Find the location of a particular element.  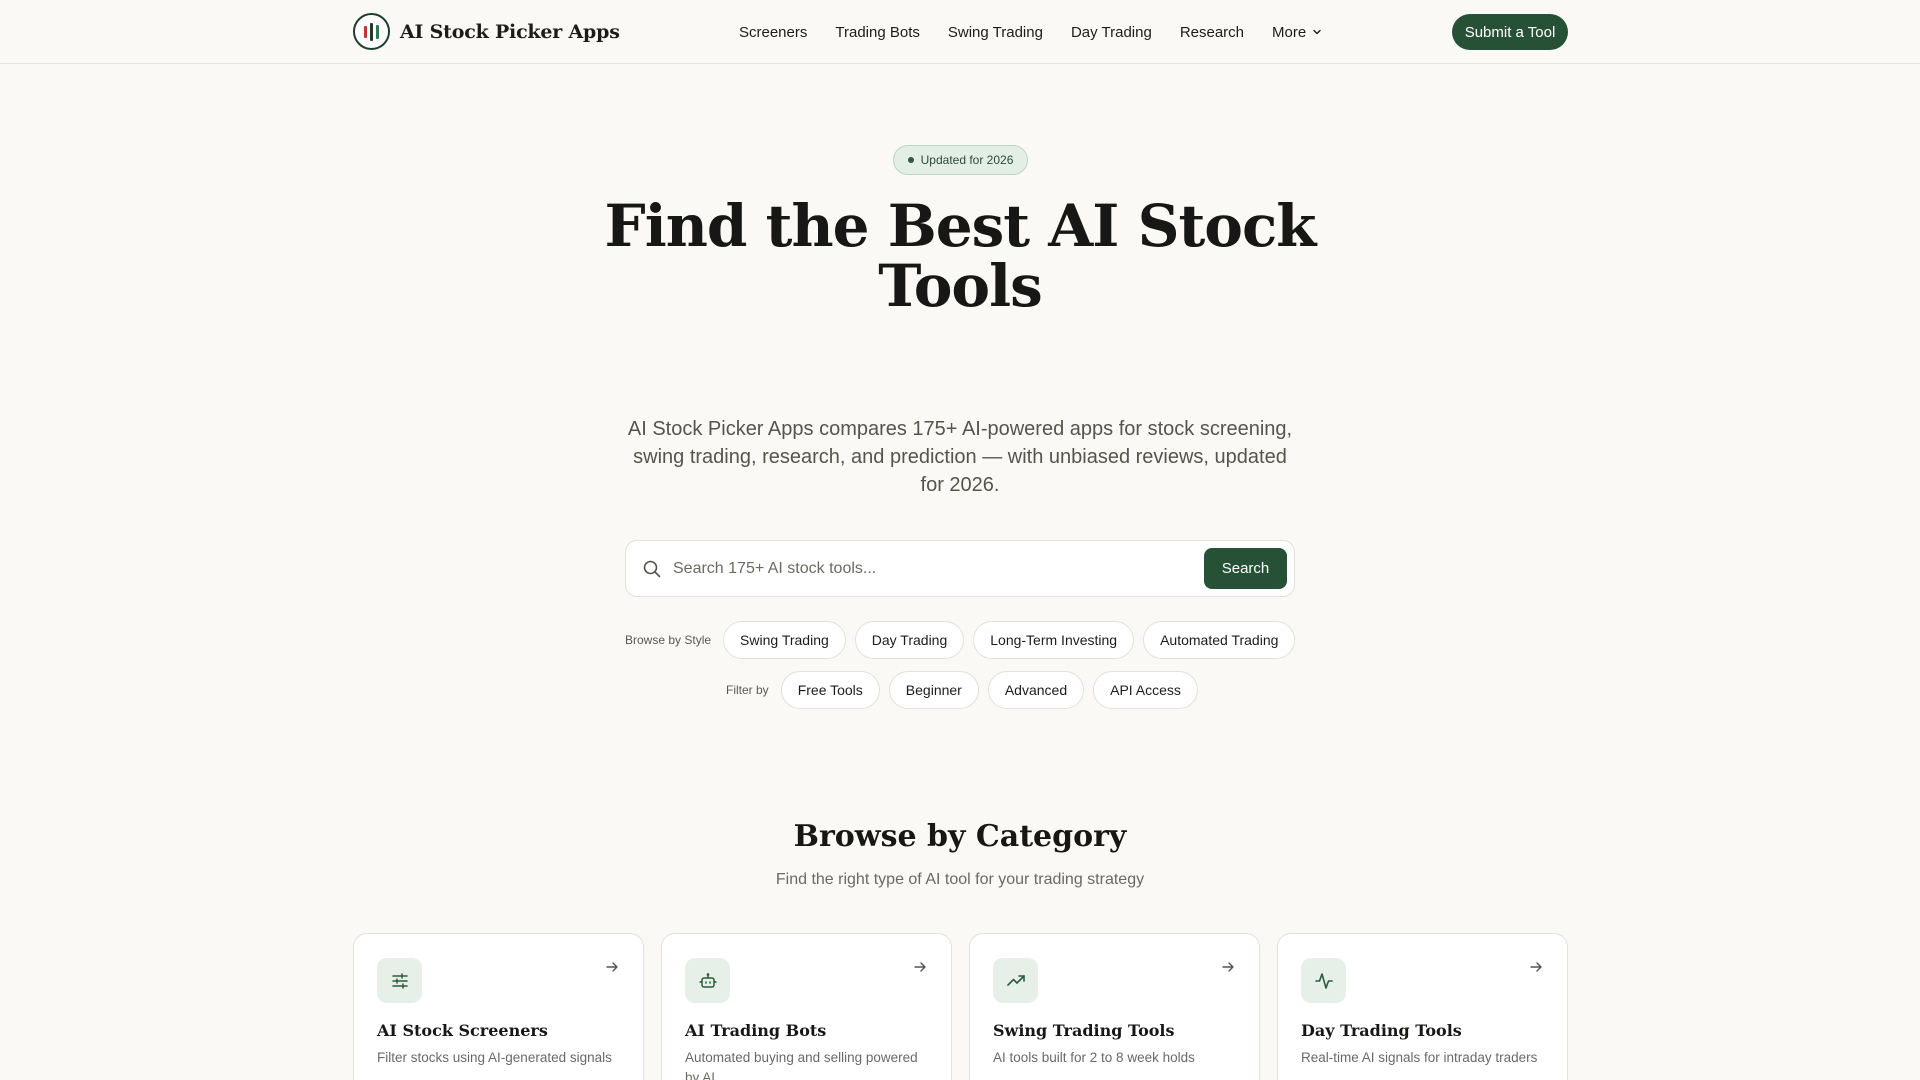

chip-long-term-investing: Long-Term Investing is located at coordinates (1054, 640).